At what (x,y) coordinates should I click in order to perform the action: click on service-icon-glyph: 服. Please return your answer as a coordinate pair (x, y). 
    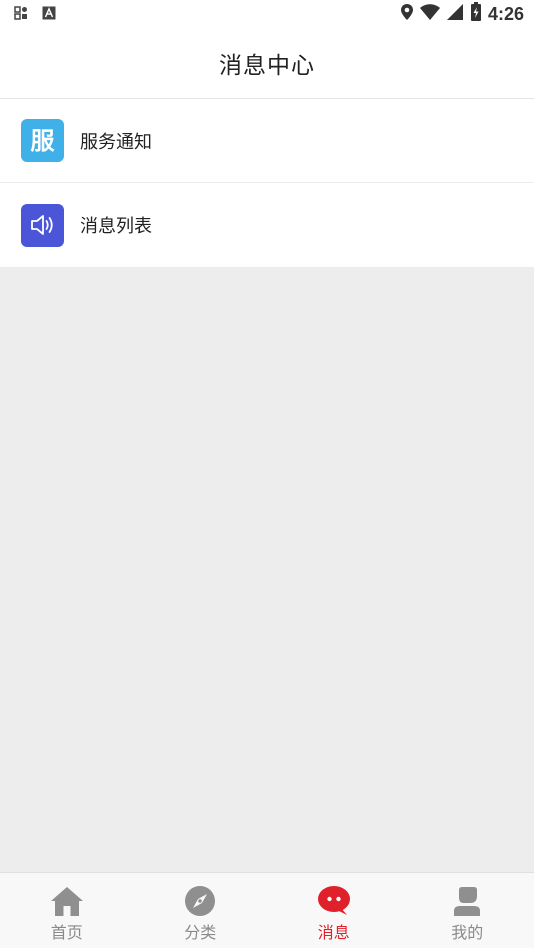
    Looking at the image, I should click on (43, 141).